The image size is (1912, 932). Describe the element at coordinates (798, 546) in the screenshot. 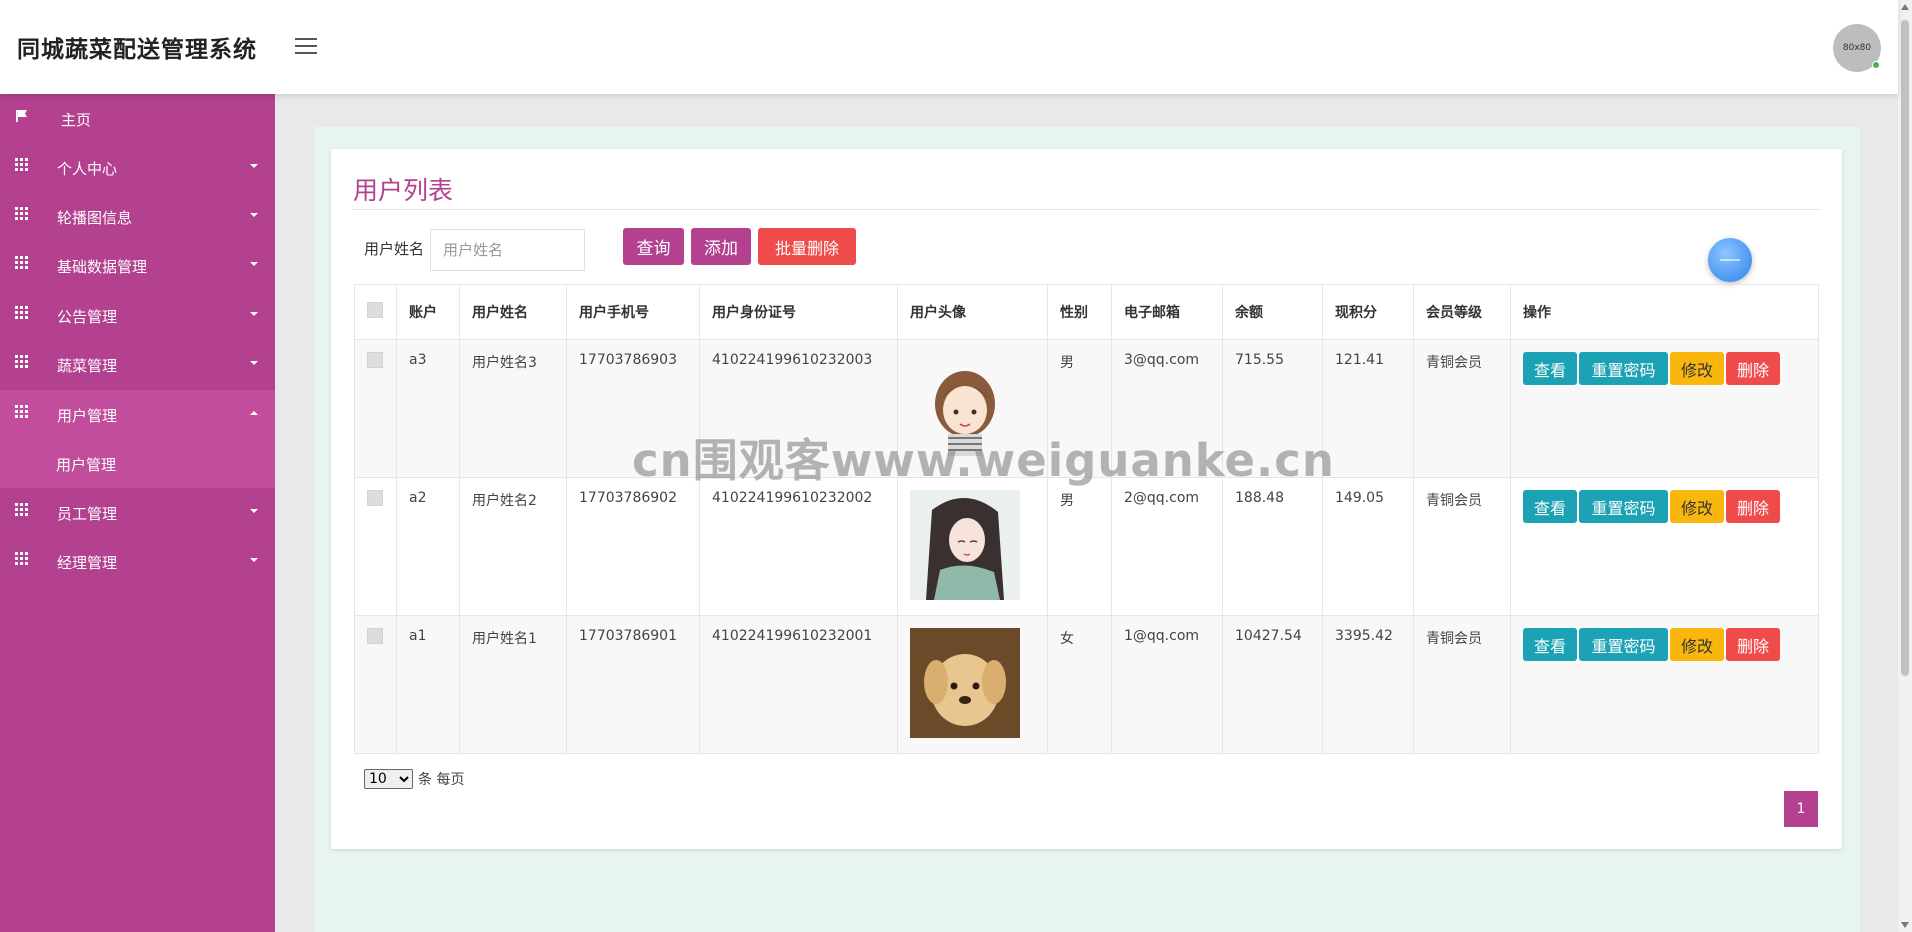

I see `id-card-cell: 410224199610232002` at that location.